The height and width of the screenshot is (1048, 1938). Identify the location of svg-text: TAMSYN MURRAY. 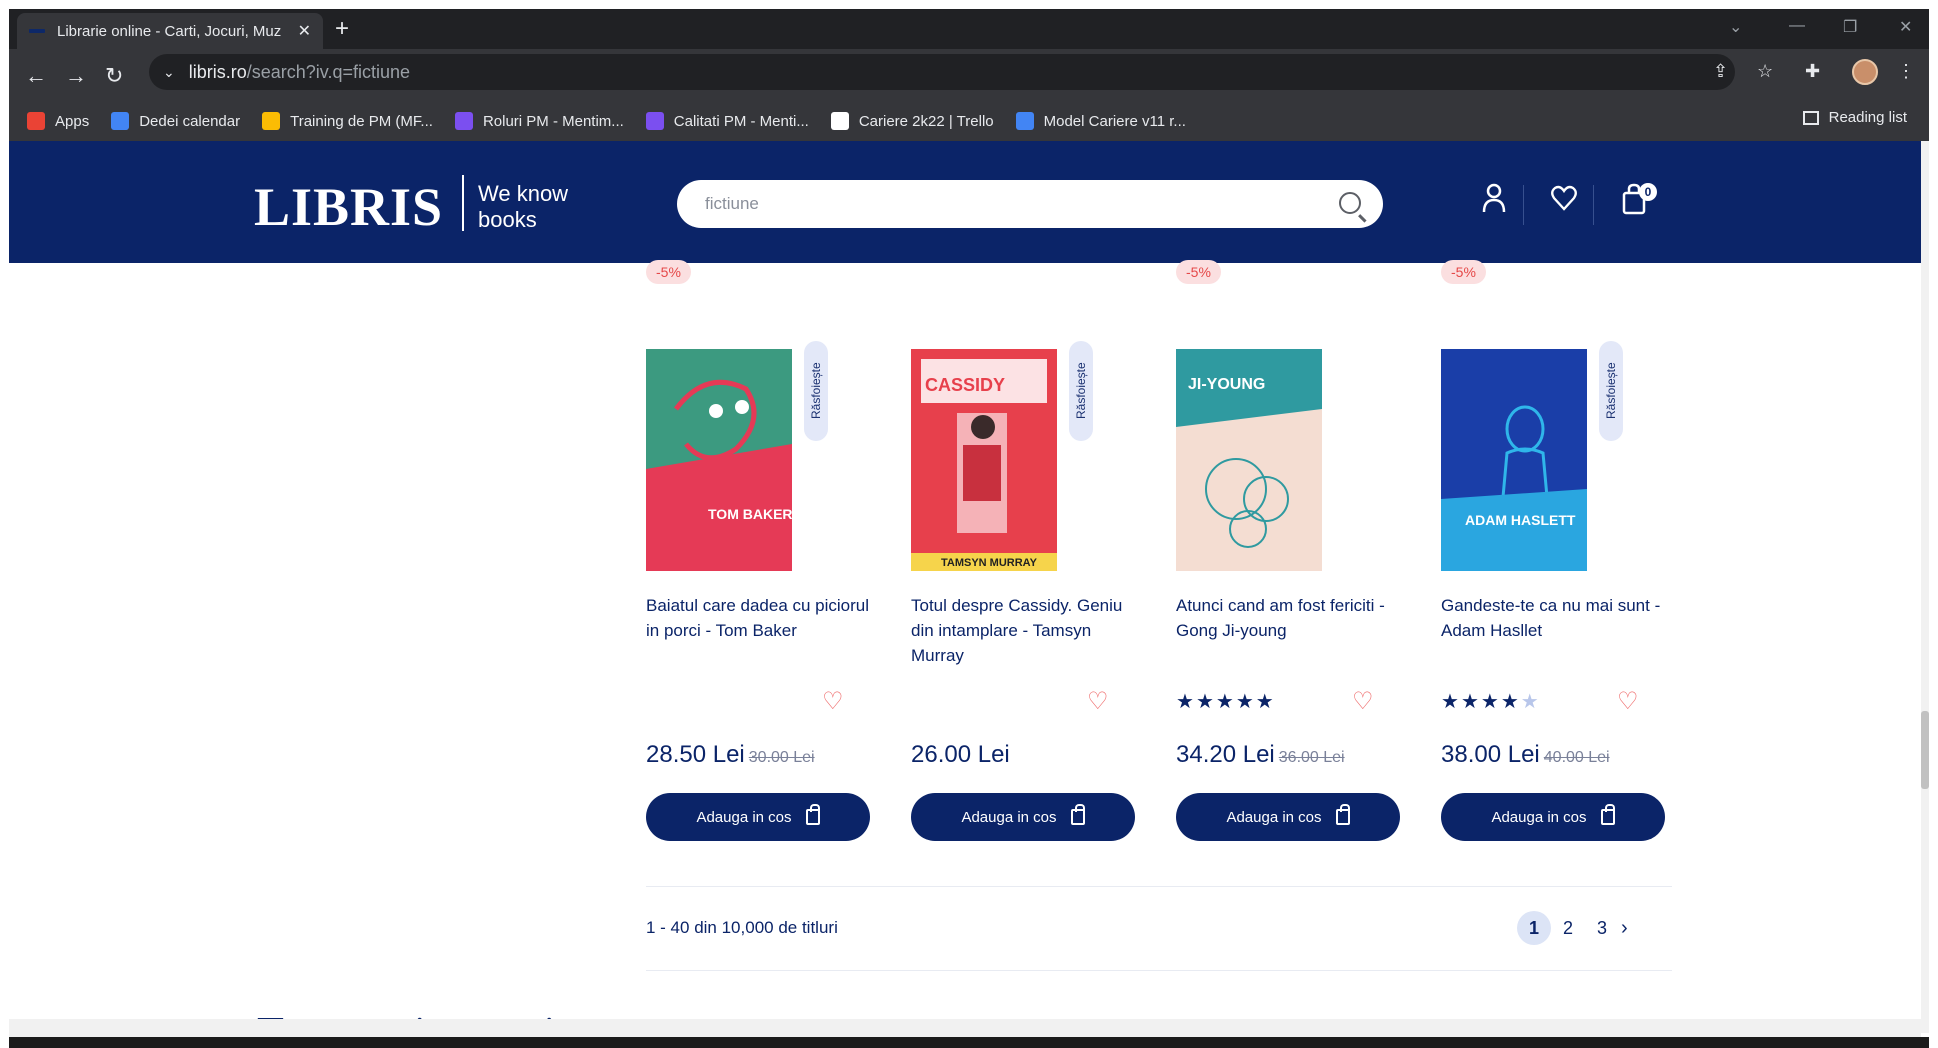
(989, 563).